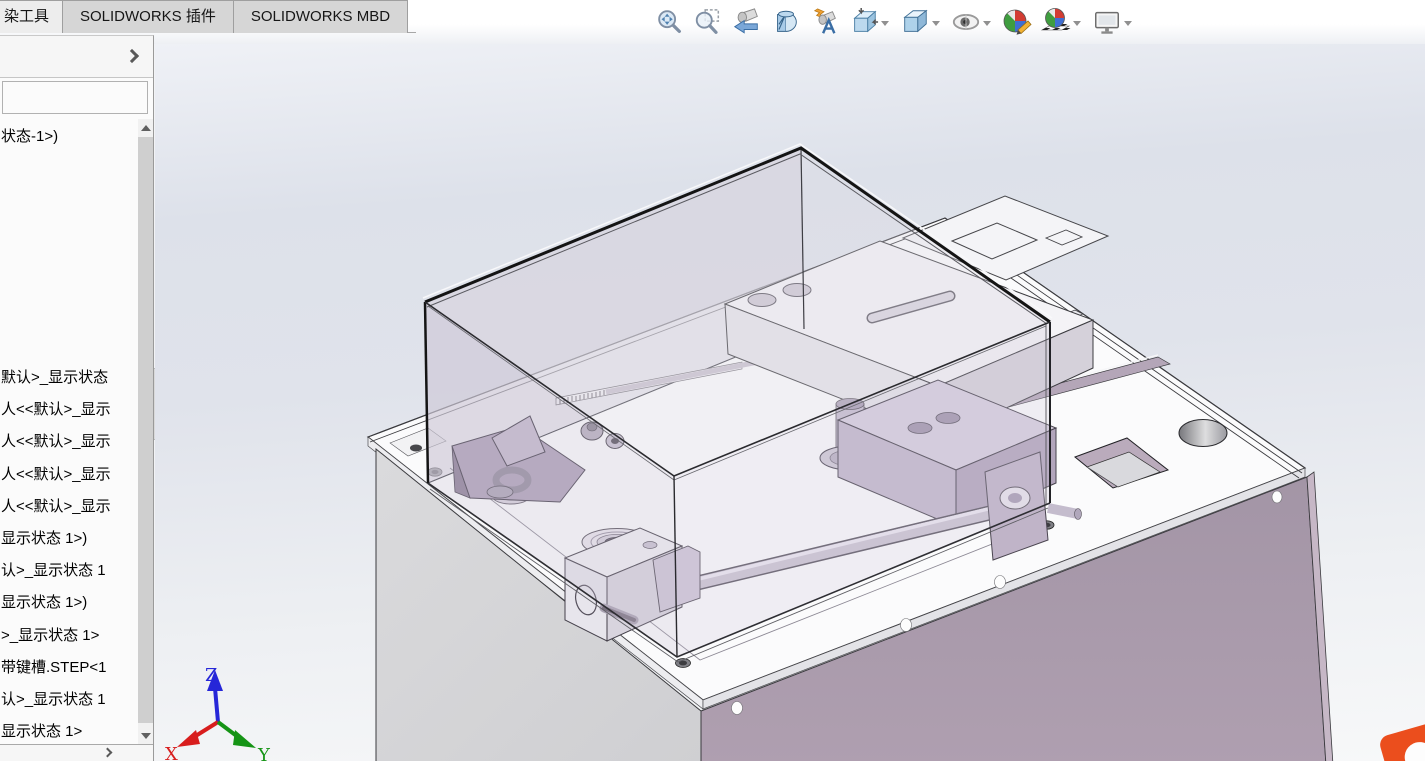 The width and height of the screenshot is (1425, 761). What do you see at coordinates (785, 22) in the screenshot?
I see `section-view-icon` at bounding box center [785, 22].